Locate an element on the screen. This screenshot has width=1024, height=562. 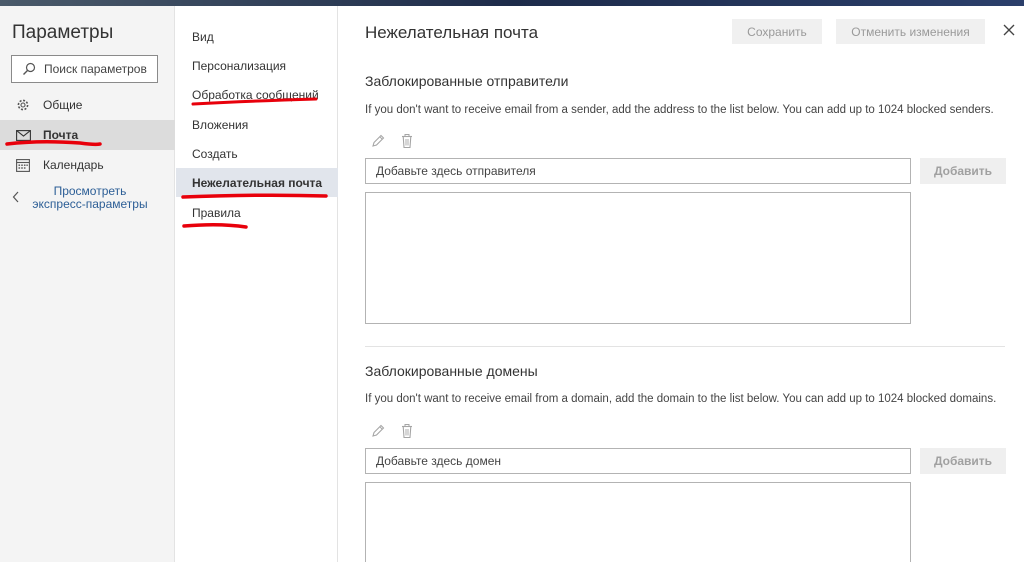
nav-item-calendar: Календарь is located at coordinates (87, 165).